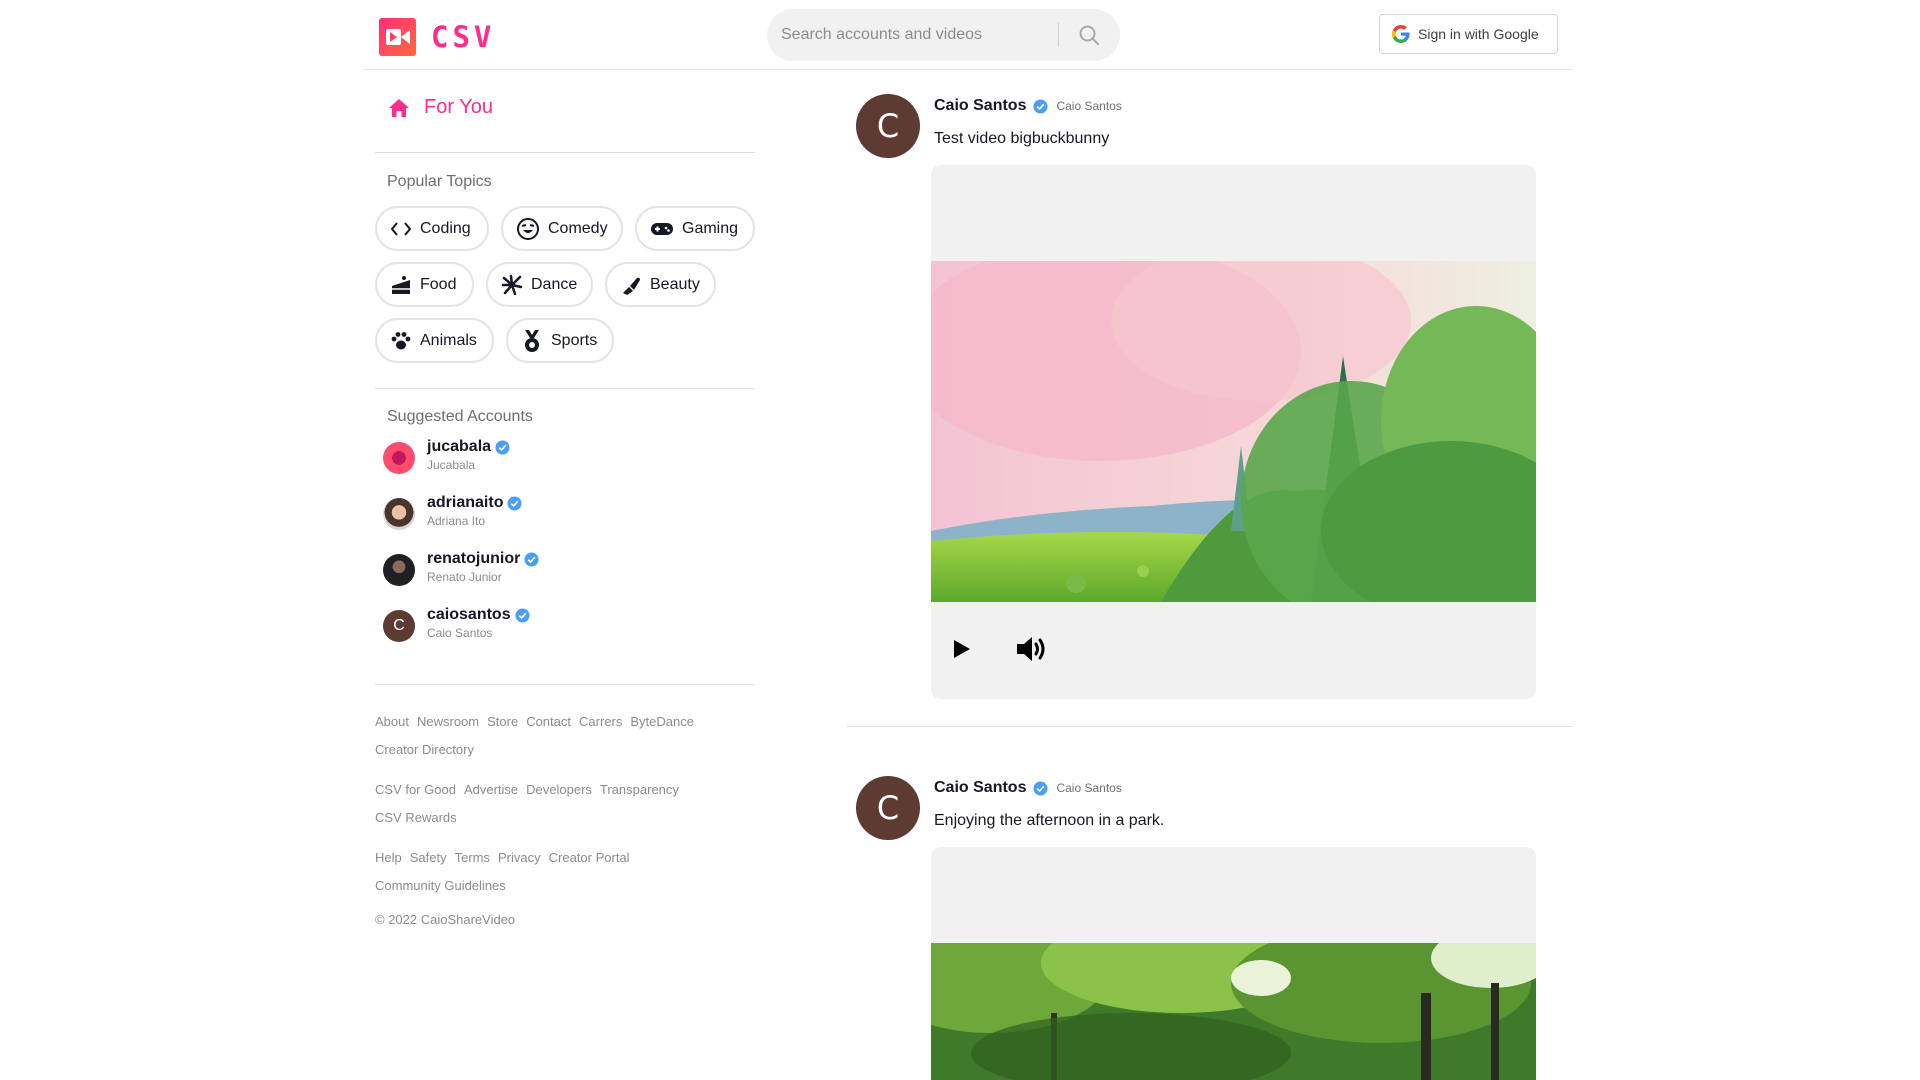 Image resolution: width=1920 pixels, height=1080 pixels. I want to click on footer-link-developers: Developers, so click(559, 789).